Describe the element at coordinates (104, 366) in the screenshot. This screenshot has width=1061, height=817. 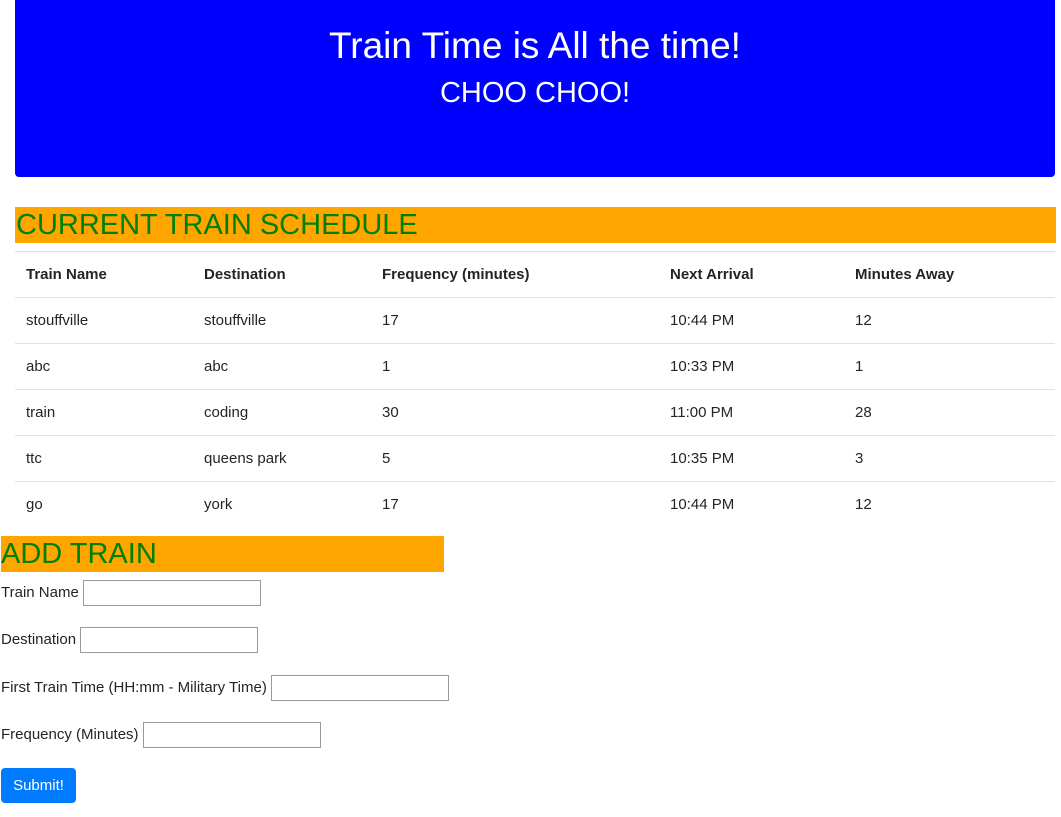
I see `cell-train-name: abc` at that location.